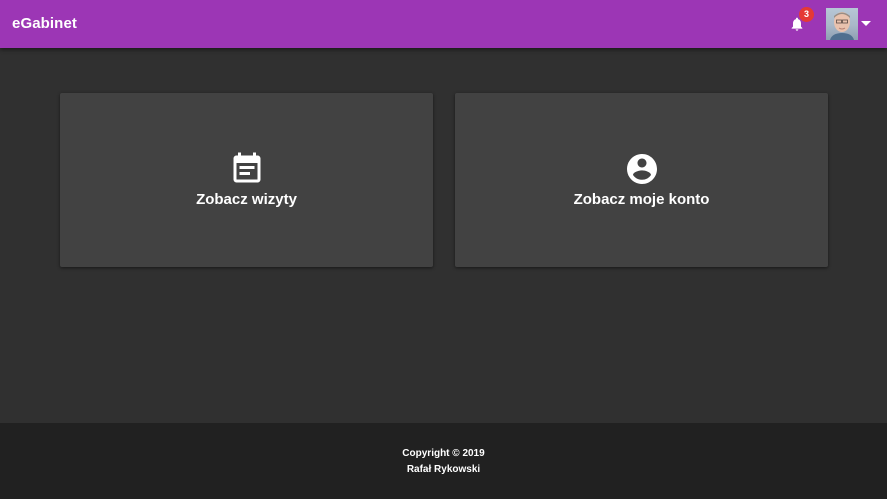 The height and width of the screenshot is (499, 887). I want to click on avatar, so click(842, 24).